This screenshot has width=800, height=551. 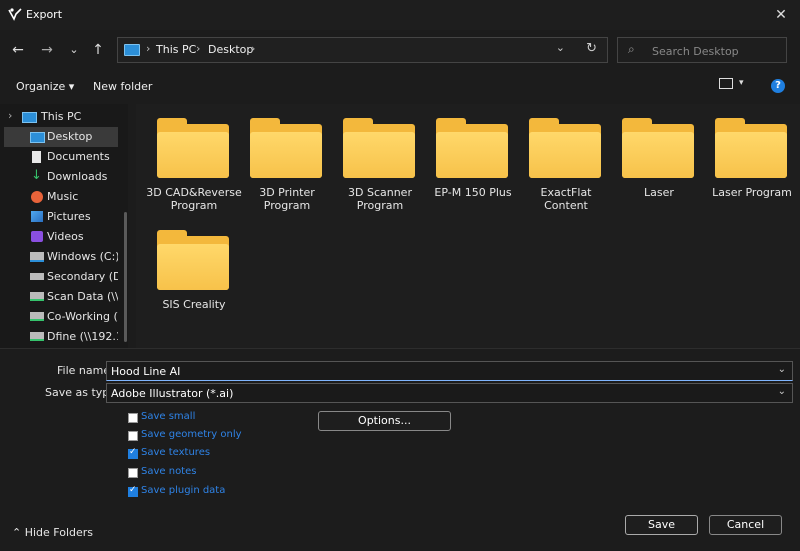 I want to click on search-box: ⌕, so click(x=702, y=50).